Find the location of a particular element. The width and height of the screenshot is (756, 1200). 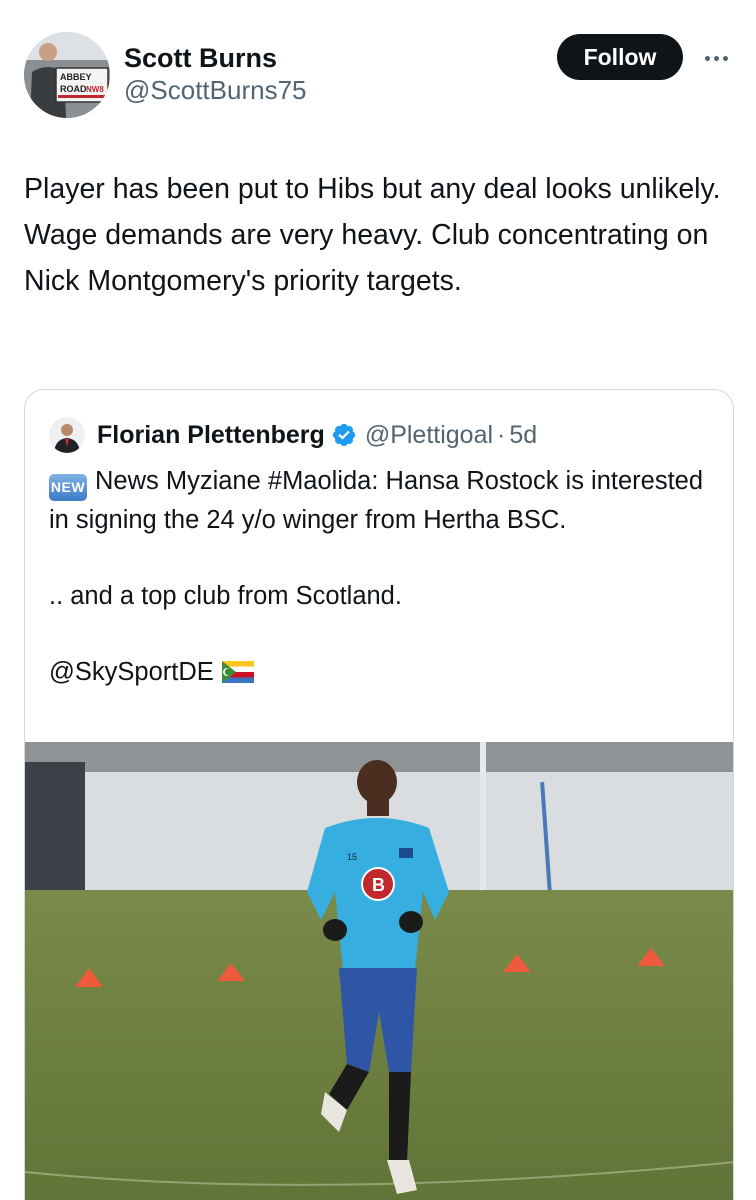

svg-text: 15 is located at coordinates (352, 857).